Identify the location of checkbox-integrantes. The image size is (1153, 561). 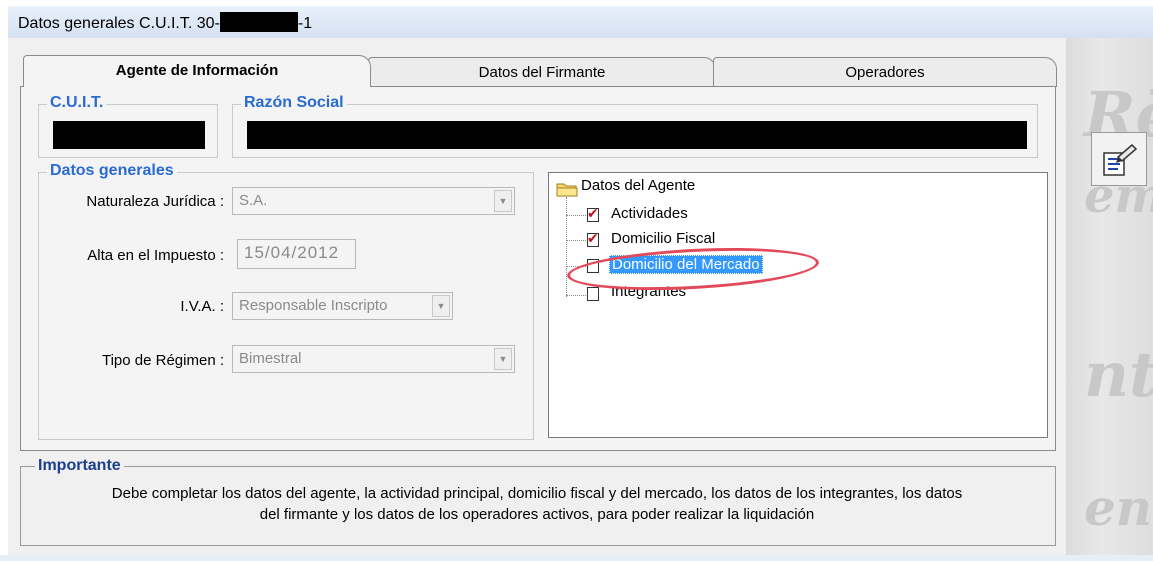
(593, 294).